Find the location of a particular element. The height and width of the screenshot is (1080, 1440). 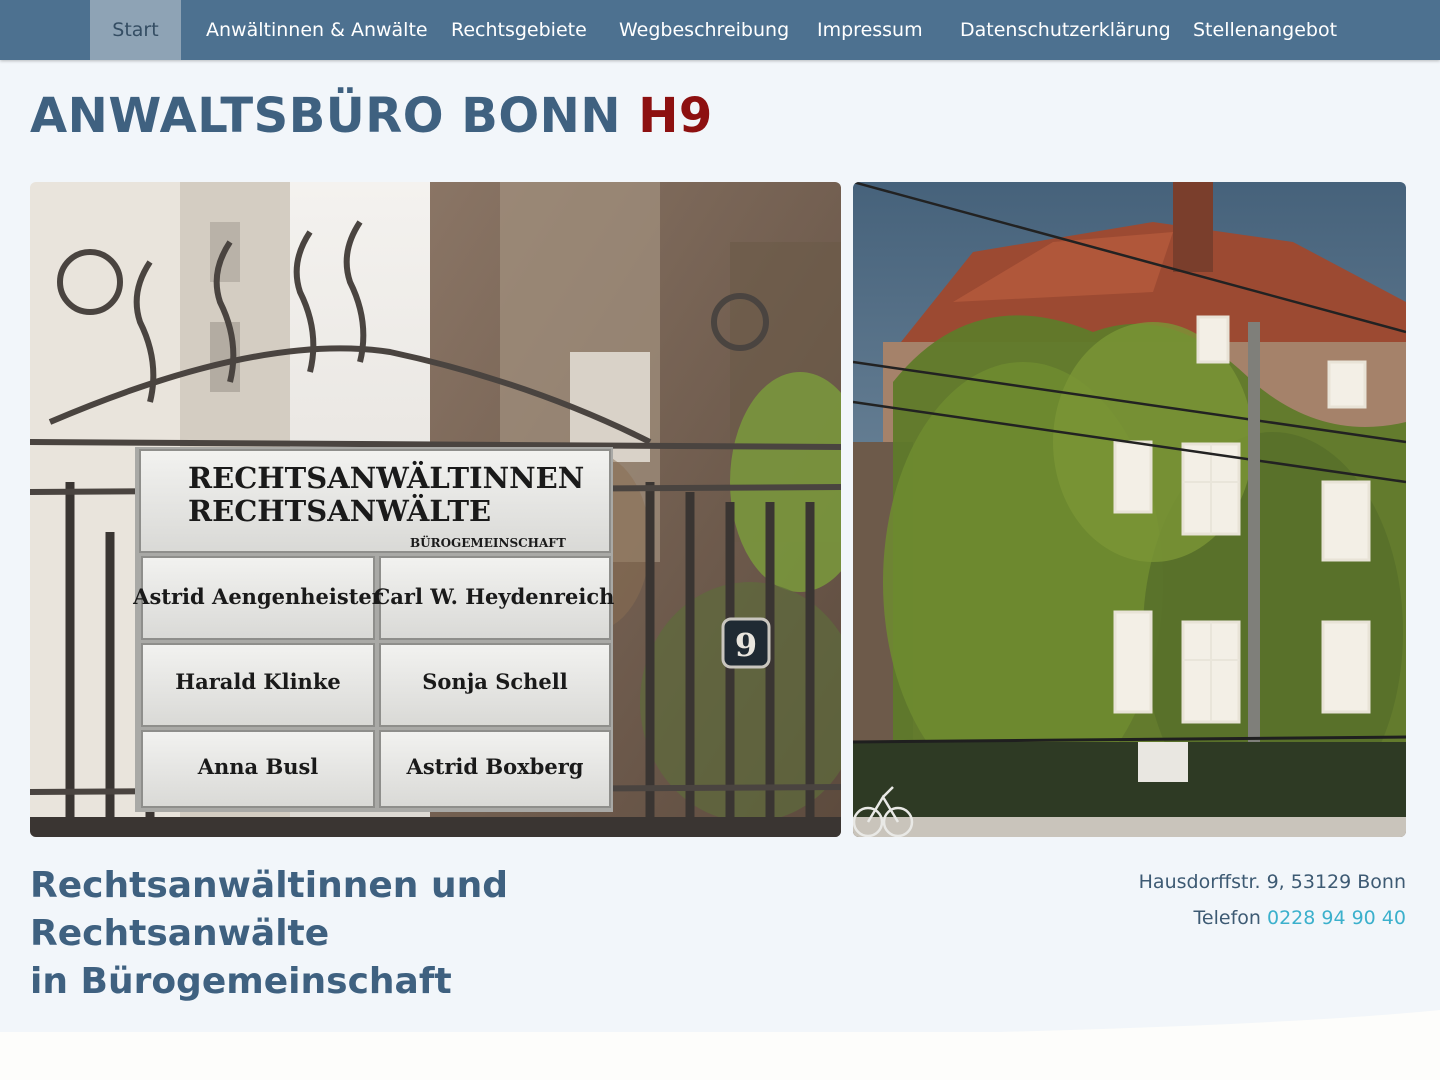

phone-line: Telefon 0228 94 90 40 is located at coordinates (1272, 918).